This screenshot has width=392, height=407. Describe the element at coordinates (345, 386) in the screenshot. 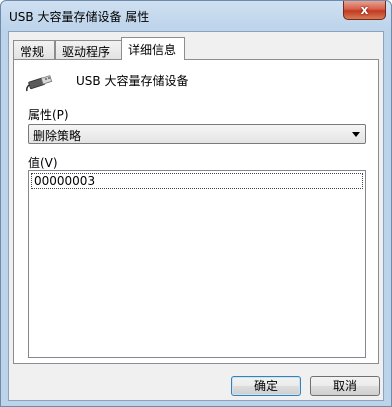

I see `cancel-button: 取消` at that location.